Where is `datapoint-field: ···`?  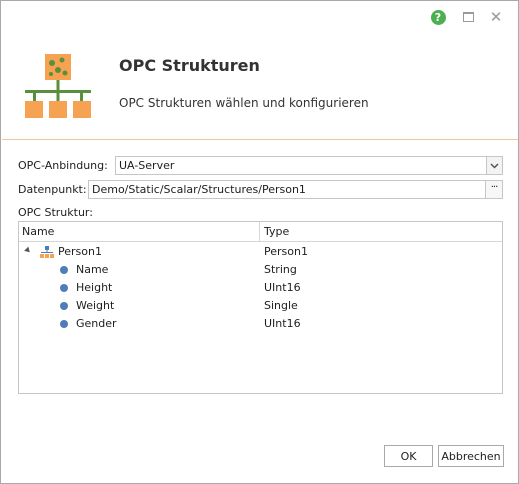
datapoint-field: ··· is located at coordinates (295, 189).